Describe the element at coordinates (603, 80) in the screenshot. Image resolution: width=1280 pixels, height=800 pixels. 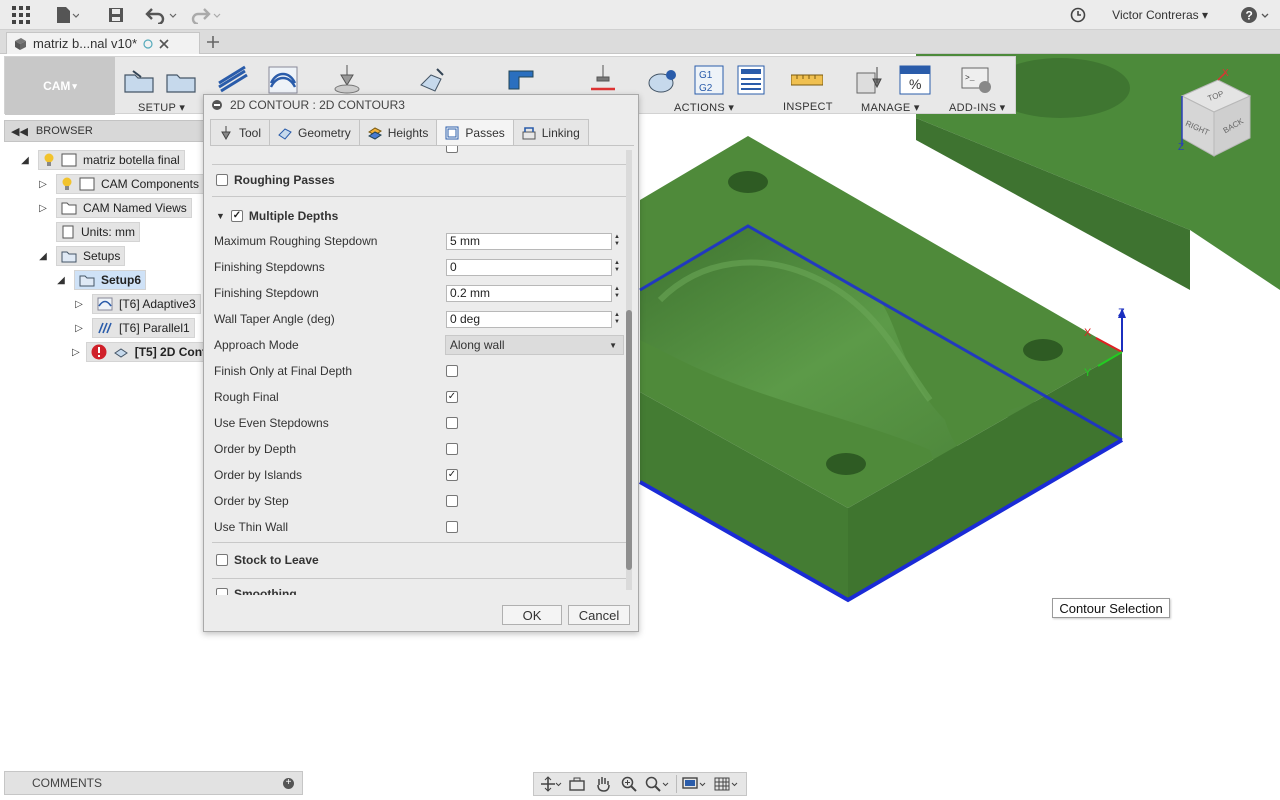
I see `simulate-icon` at that location.